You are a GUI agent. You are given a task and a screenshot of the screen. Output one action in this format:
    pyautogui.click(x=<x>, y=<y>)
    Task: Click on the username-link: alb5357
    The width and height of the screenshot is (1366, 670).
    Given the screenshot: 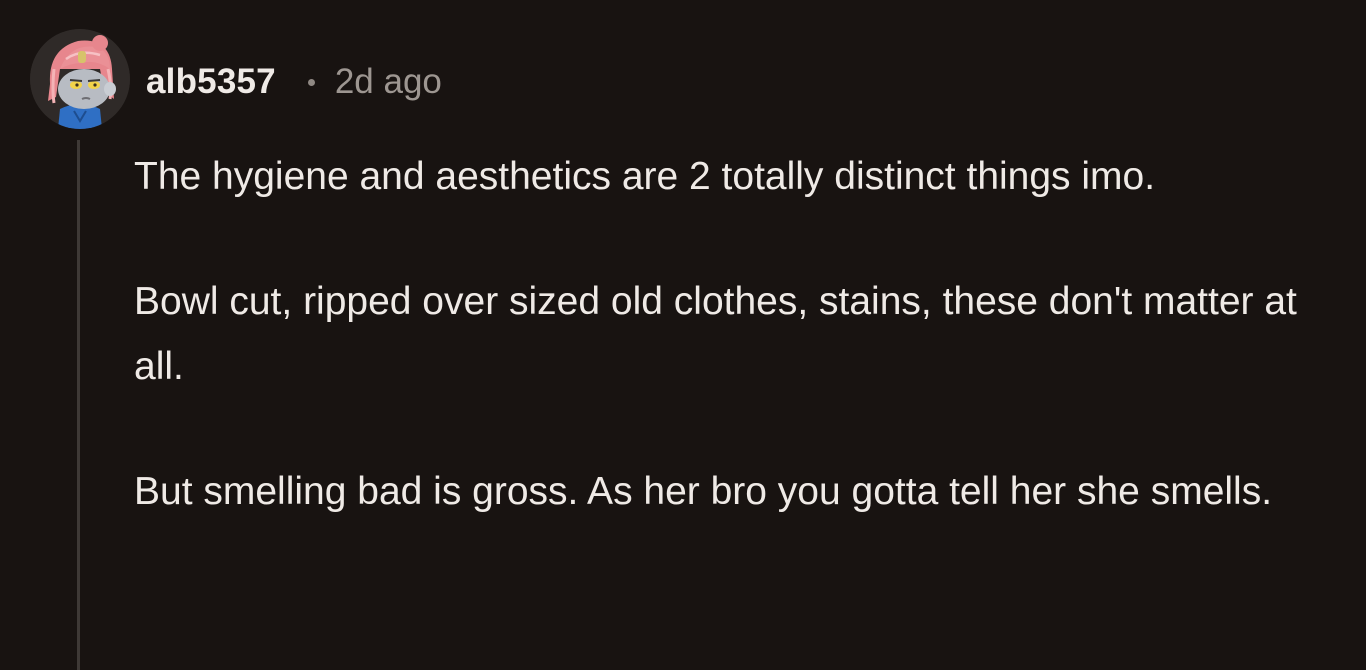 What is the action you would take?
    pyautogui.click(x=211, y=82)
    